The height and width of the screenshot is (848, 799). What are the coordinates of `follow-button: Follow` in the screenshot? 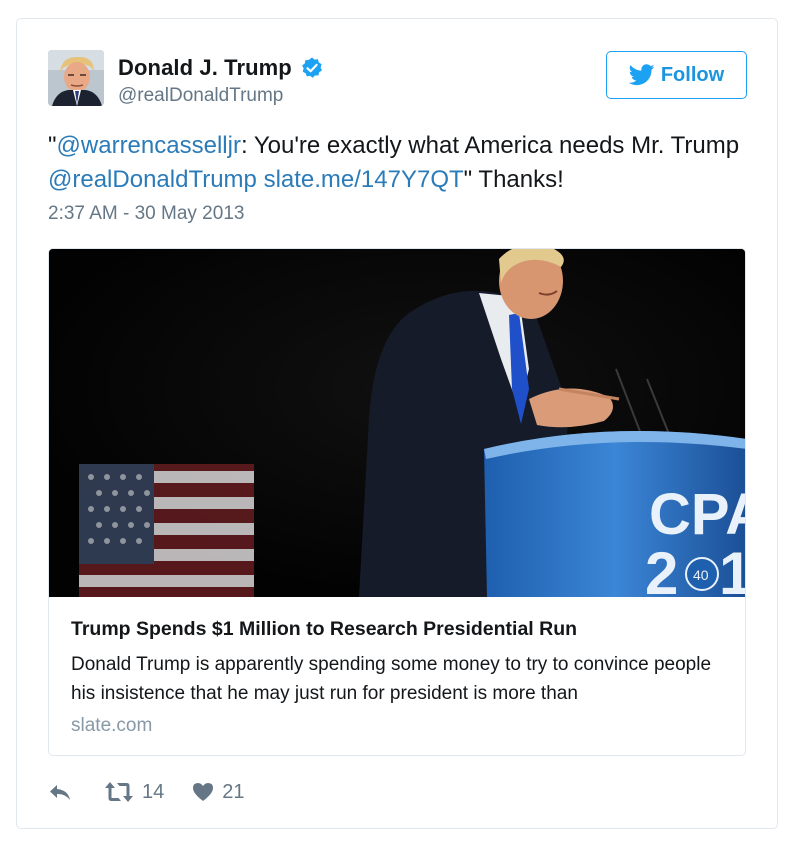 It's located at (676, 75).